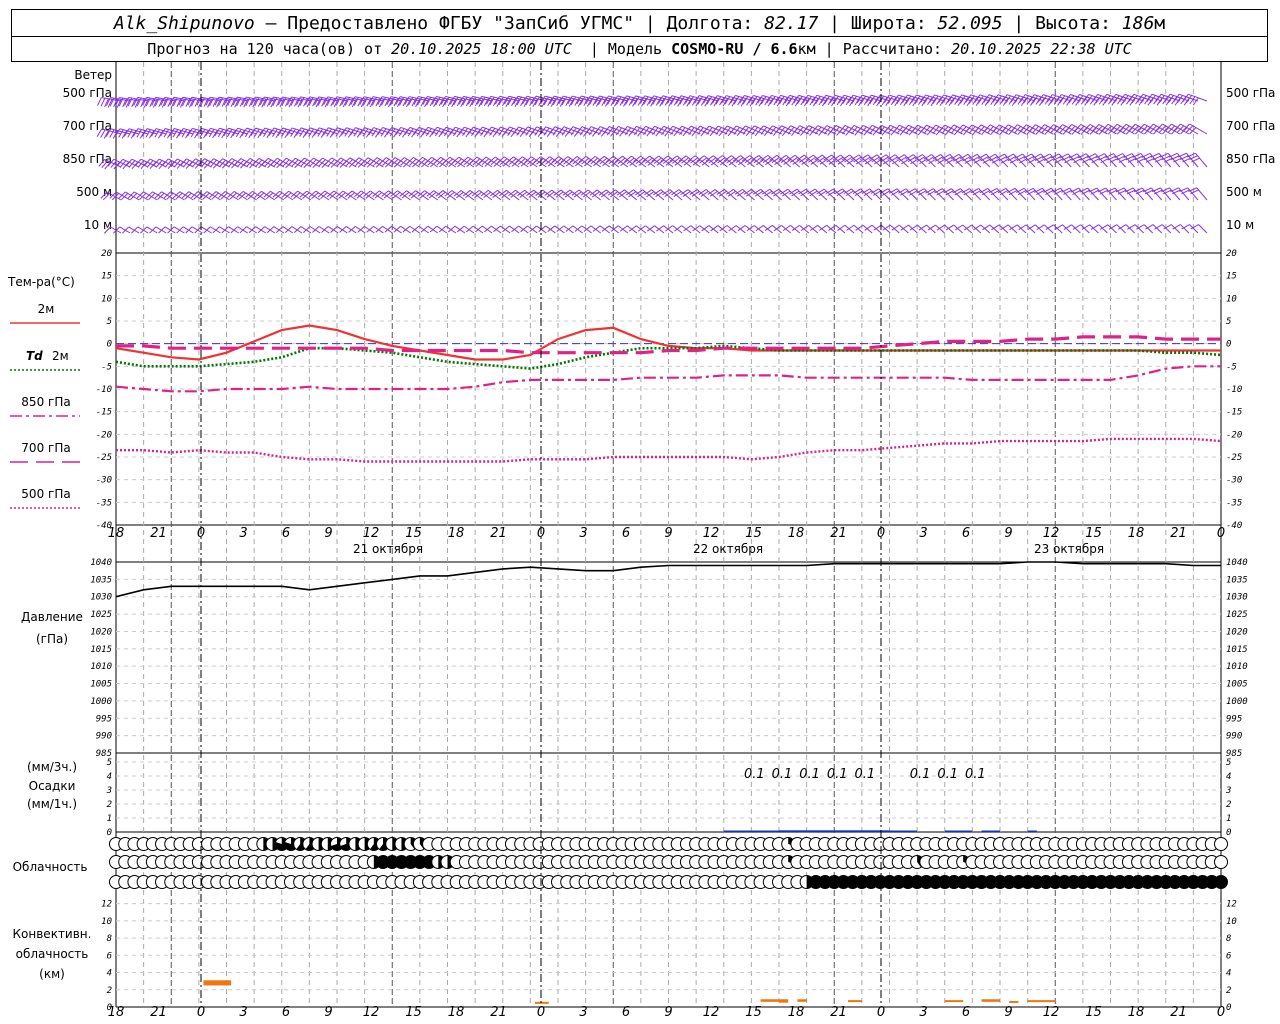 The width and height of the screenshot is (1280, 1024). Describe the element at coordinates (101, 702) in the screenshot. I see `pressure-ytick-left: 1000` at that location.